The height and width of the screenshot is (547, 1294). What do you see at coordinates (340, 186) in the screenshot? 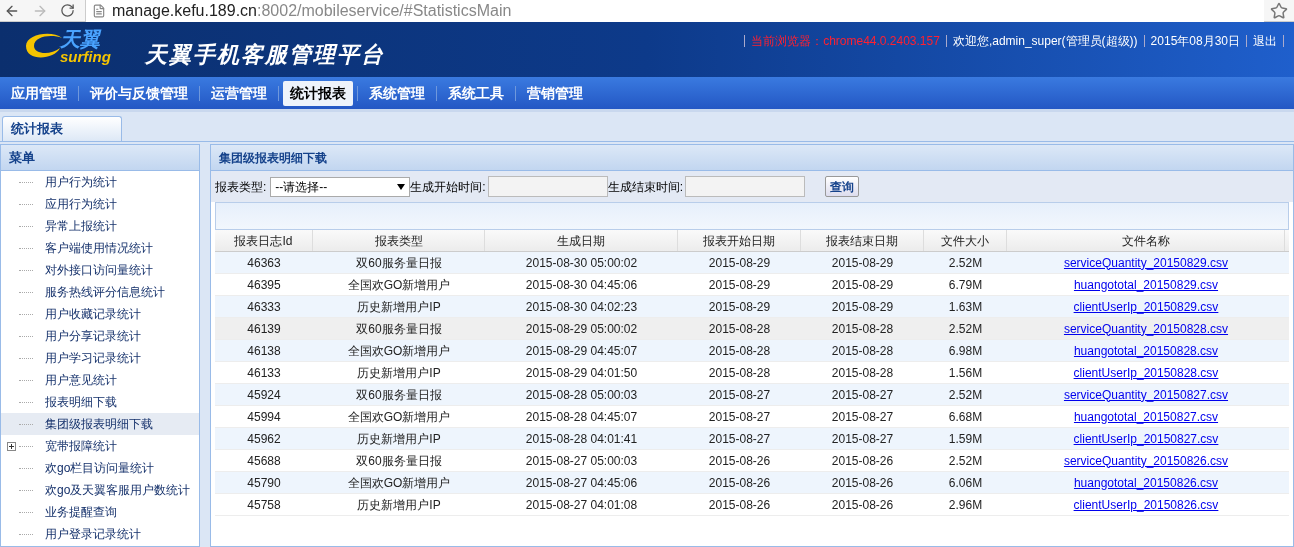
I see `report-type-select: --请选择--` at bounding box center [340, 186].